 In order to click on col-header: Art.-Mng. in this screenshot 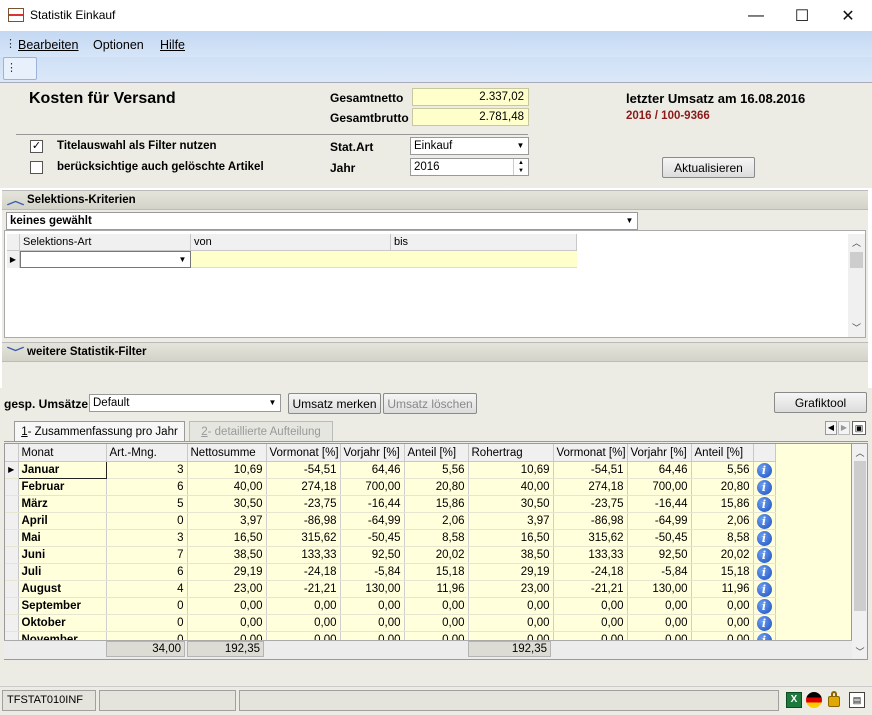, I will do `click(147, 453)`.